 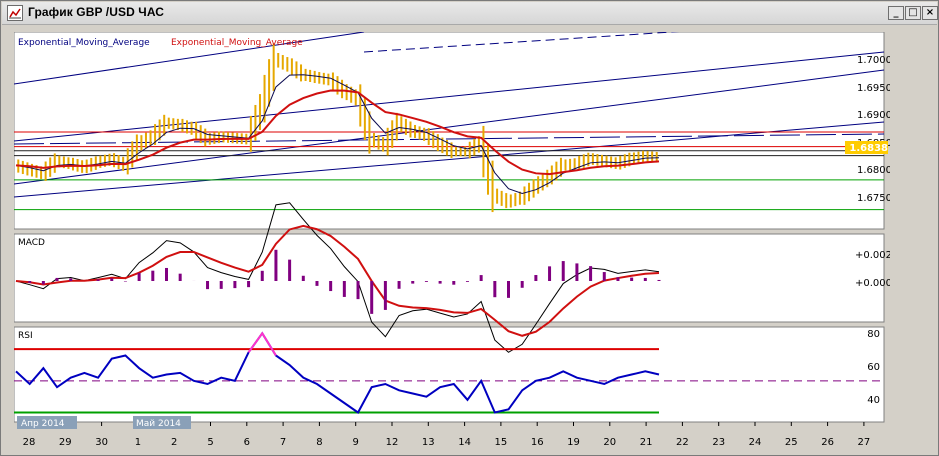 What do you see at coordinates (609, 442) in the screenshot?
I see `x-axis-label: 20` at bounding box center [609, 442].